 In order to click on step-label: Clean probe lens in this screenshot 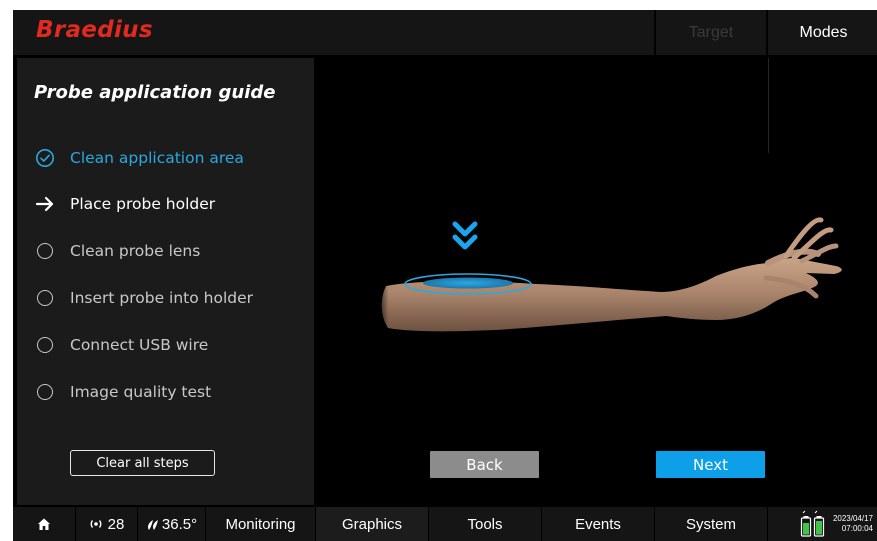, I will do `click(135, 251)`.